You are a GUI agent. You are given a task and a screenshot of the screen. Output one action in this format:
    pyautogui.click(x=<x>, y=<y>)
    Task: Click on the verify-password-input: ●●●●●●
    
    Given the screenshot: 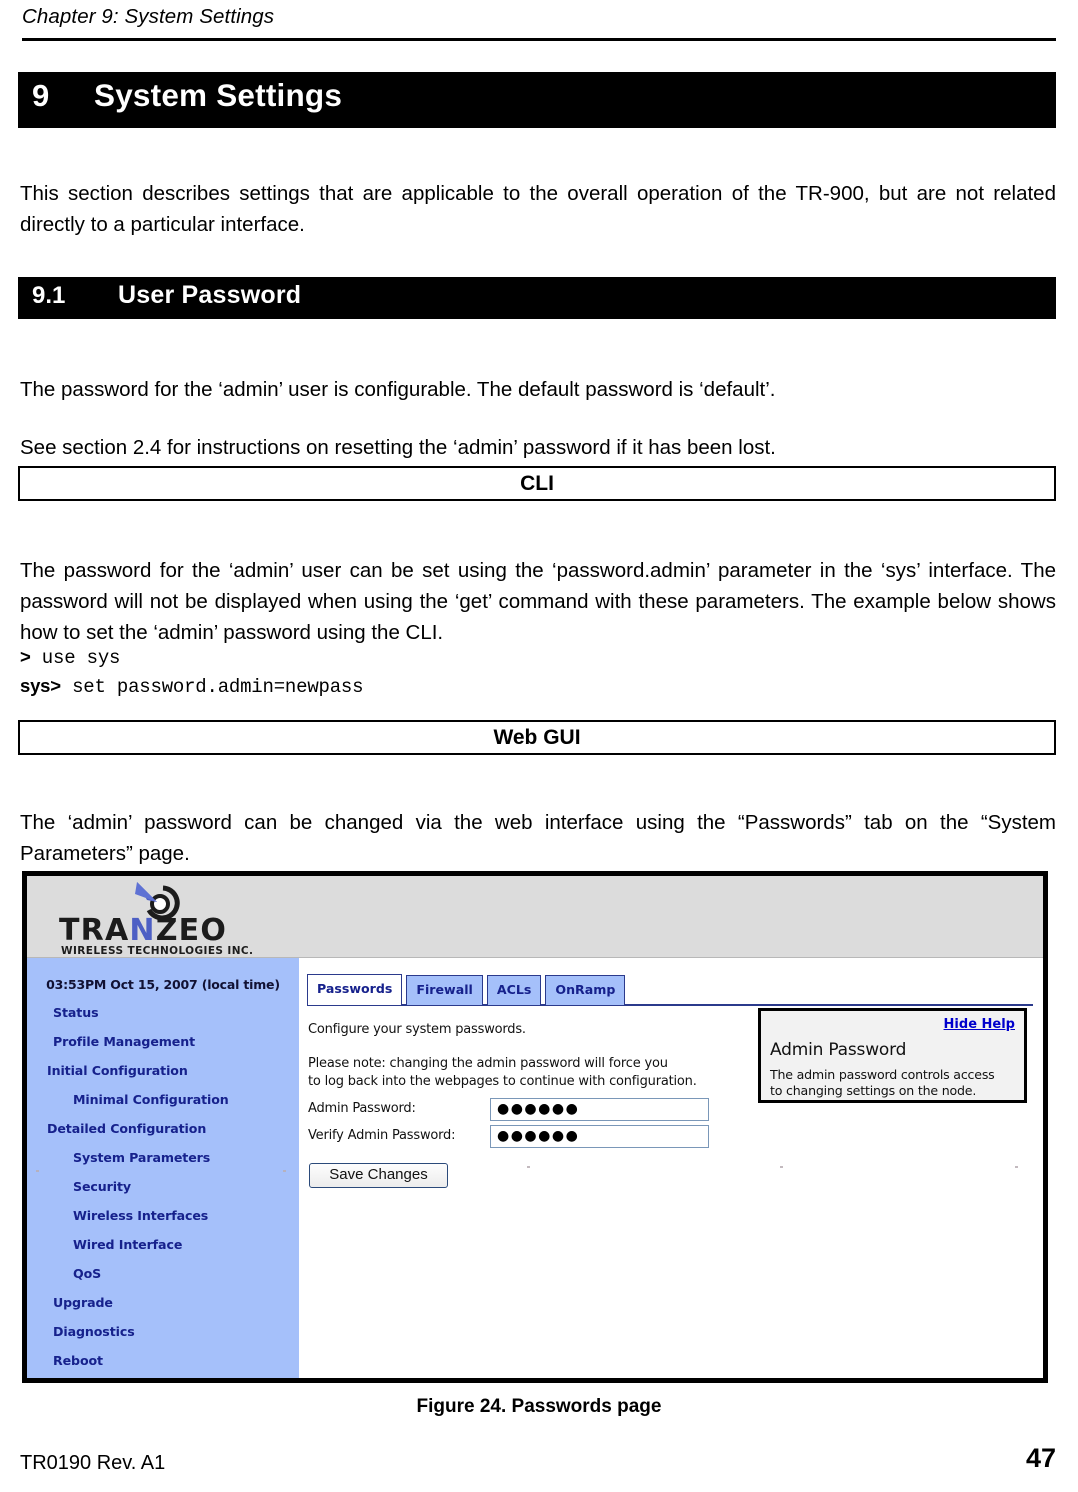 What is the action you would take?
    pyautogui.click(x=599, y=1136)
    